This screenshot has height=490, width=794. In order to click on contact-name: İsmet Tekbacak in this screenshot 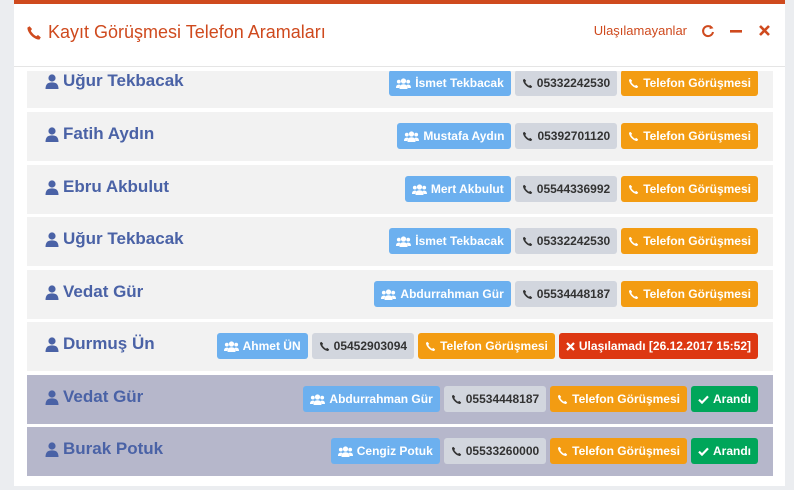, I will do `click(459, 241)`.